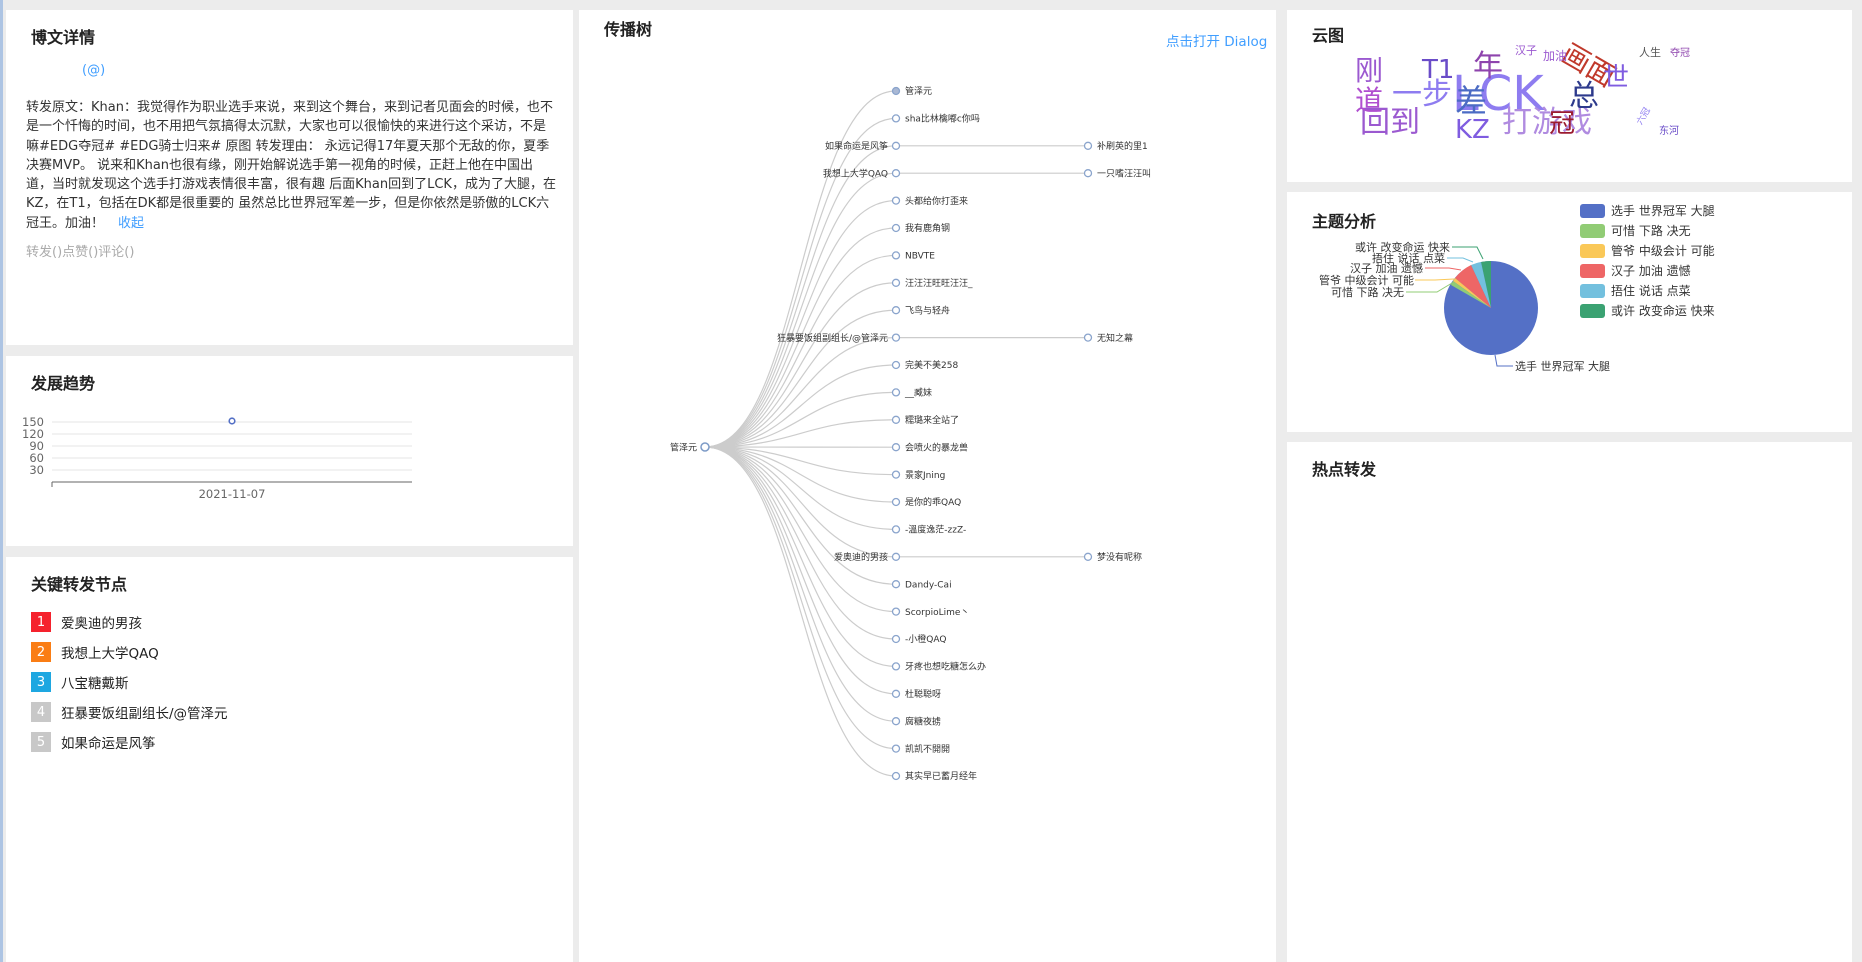  I want to click on legend-item: 或许 改变命运 快来, so click(1647, 310).